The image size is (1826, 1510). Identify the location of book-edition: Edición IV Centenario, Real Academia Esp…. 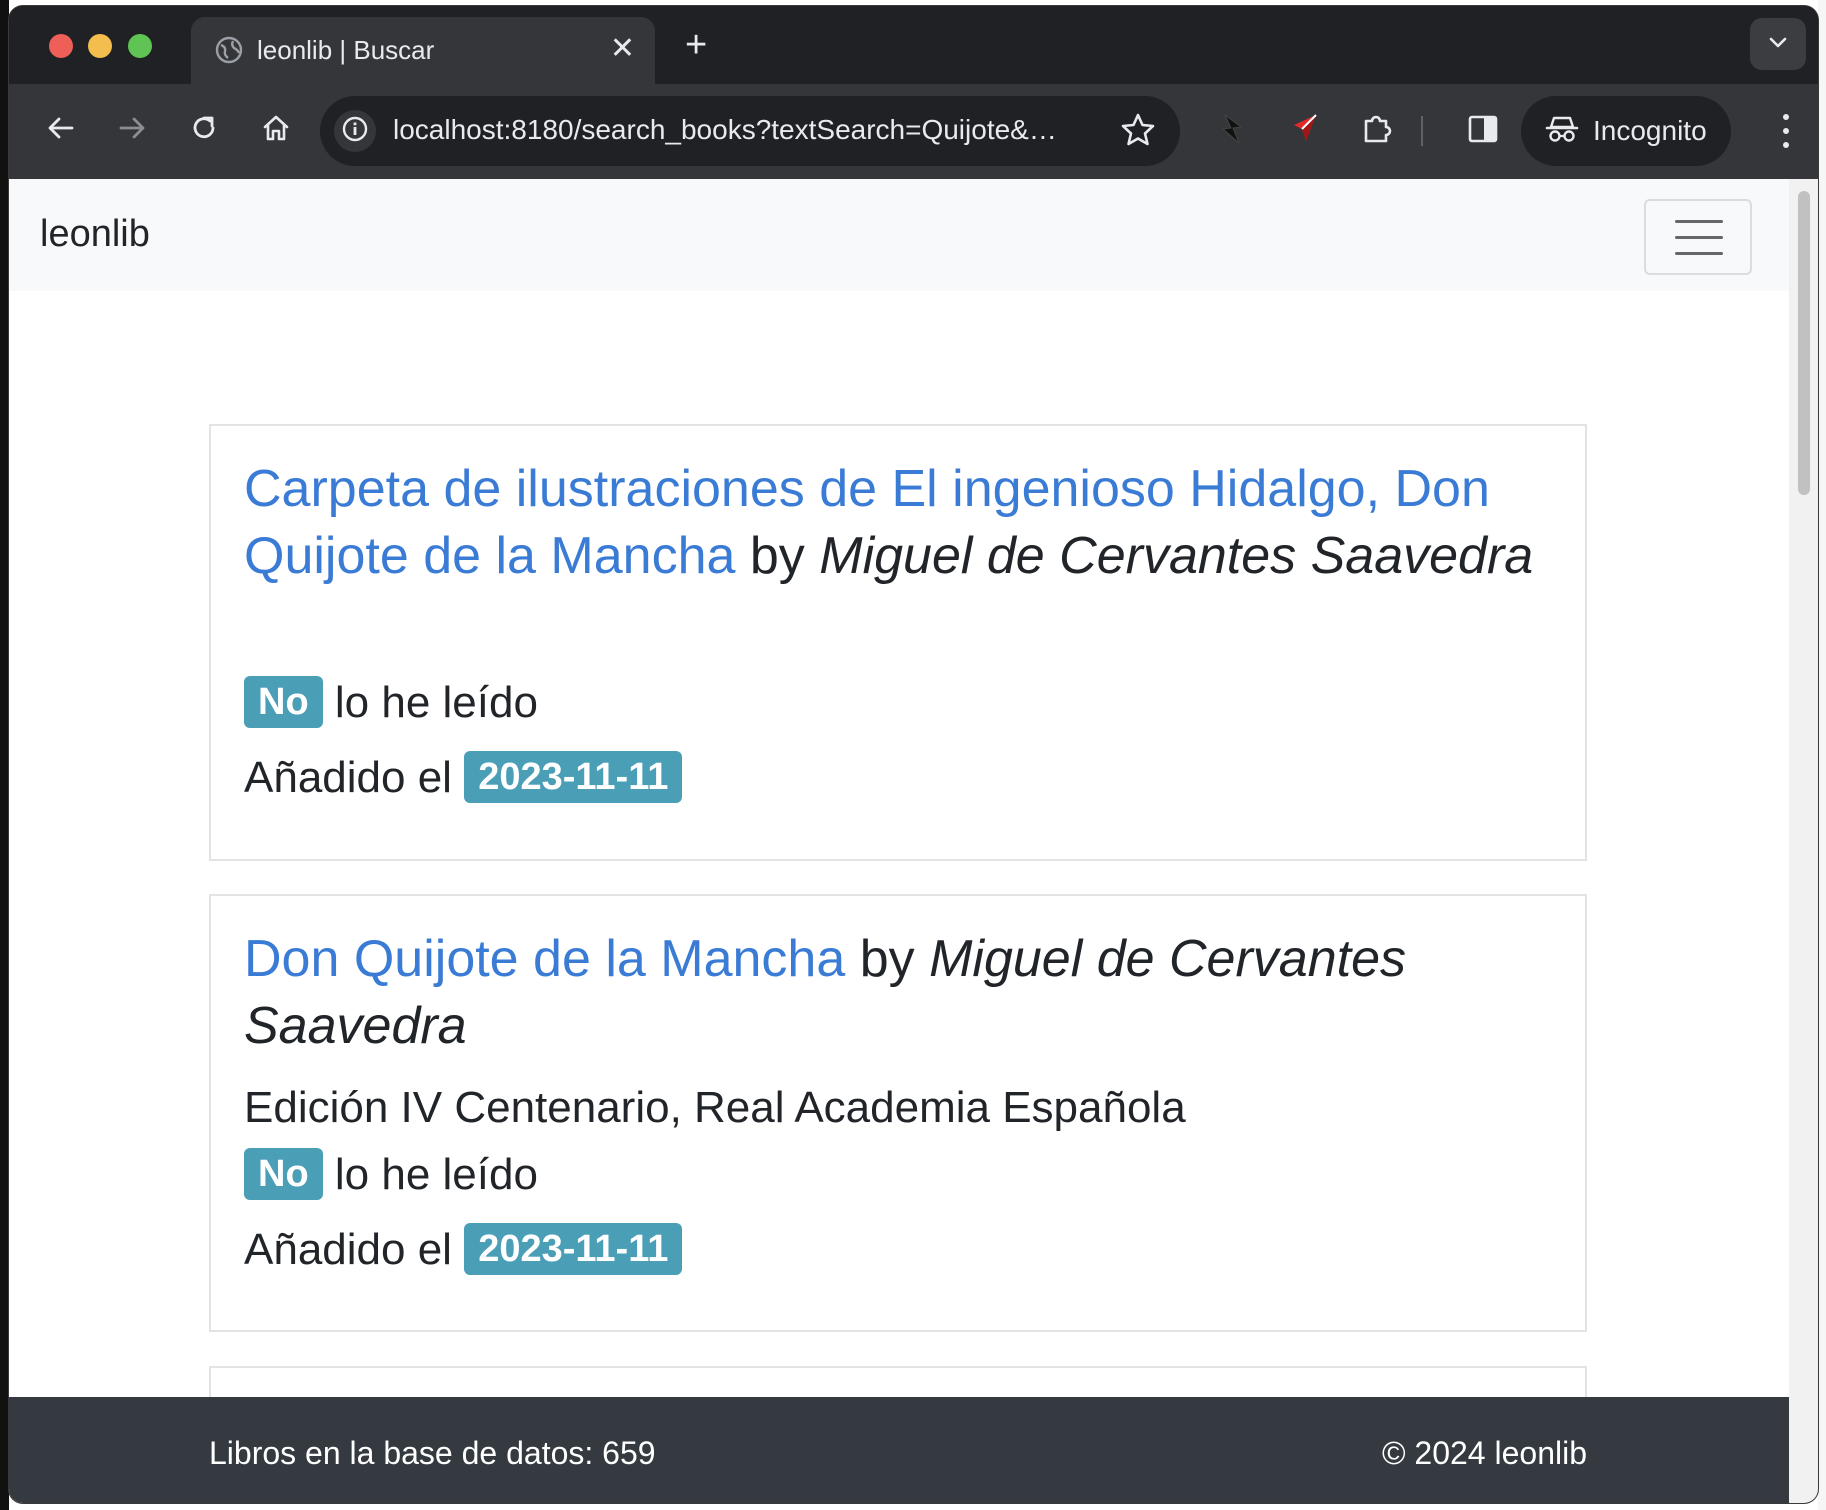
(715, 1107).